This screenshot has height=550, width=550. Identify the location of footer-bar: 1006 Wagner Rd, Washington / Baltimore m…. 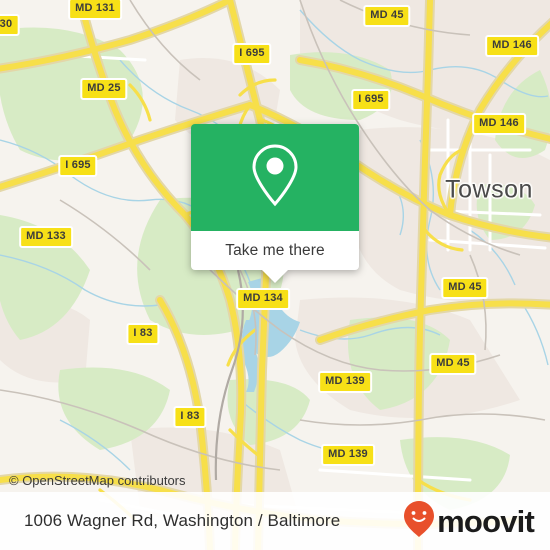
(275, 521).